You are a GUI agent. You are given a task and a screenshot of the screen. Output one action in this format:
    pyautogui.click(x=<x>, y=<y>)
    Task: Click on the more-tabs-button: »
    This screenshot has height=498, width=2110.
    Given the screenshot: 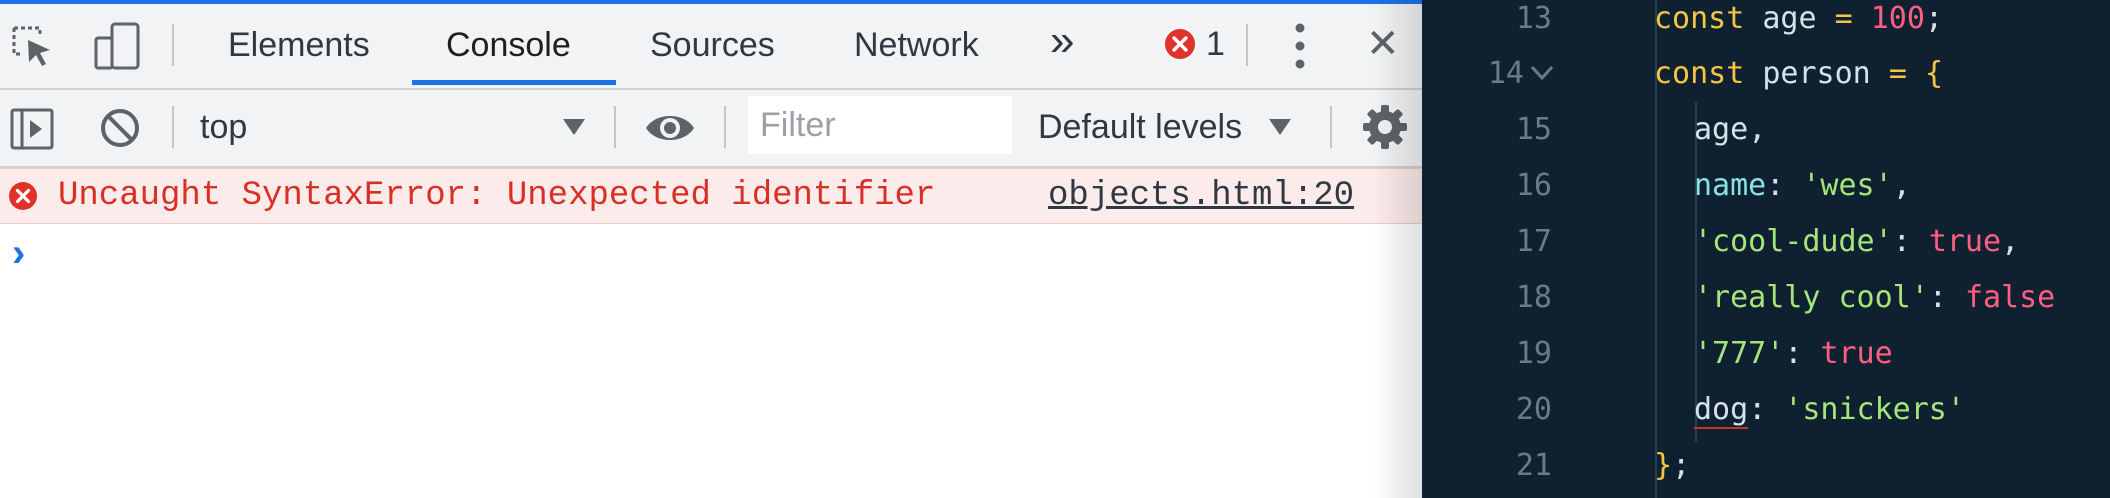 What is the action you would take?
    pyautogui.click(x=1062, y=41)
    